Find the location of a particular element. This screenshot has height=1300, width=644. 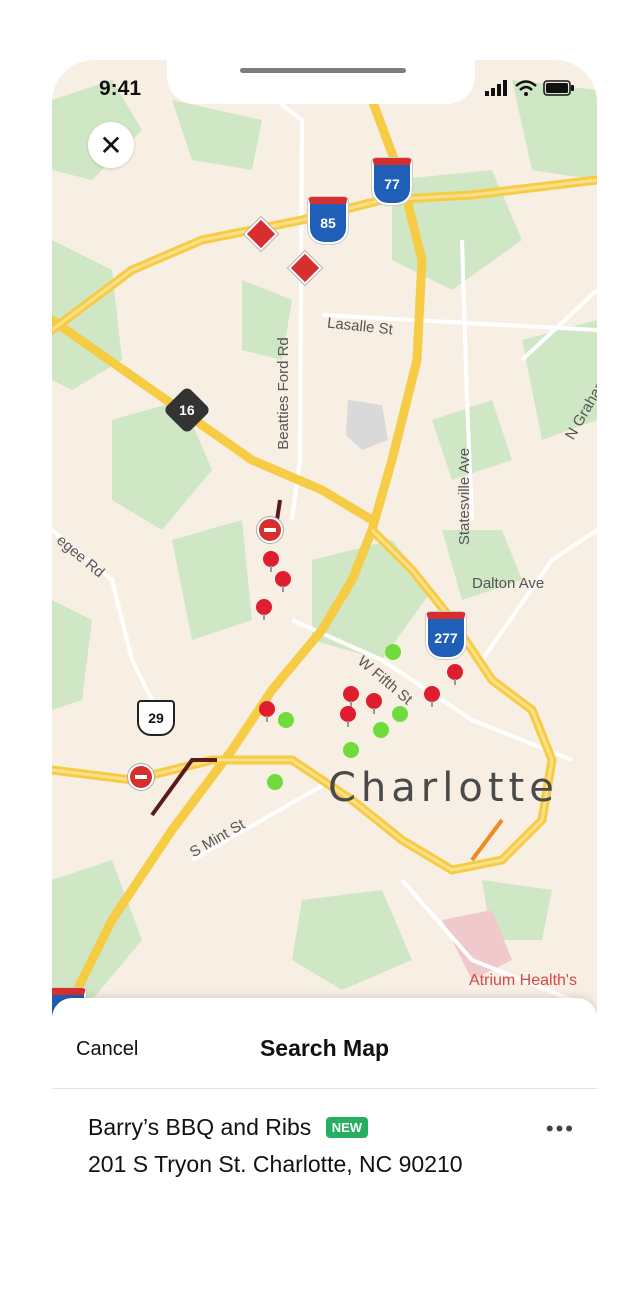

ellipsis-icon: ••• is located at coordinates (560, 1128).